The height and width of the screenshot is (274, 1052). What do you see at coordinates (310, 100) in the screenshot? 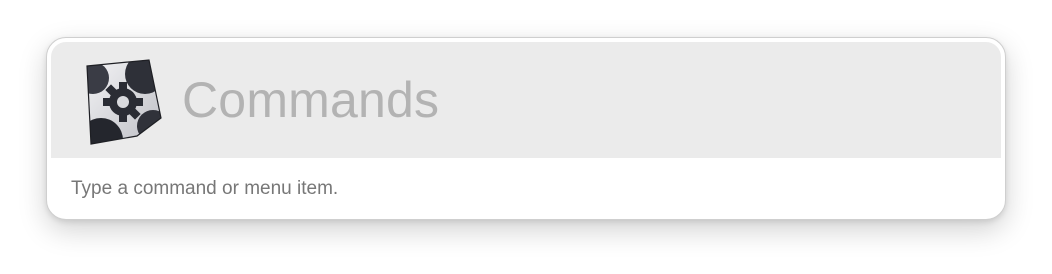
I see `command-search-input: Commands` at bounding box center [310, 100].